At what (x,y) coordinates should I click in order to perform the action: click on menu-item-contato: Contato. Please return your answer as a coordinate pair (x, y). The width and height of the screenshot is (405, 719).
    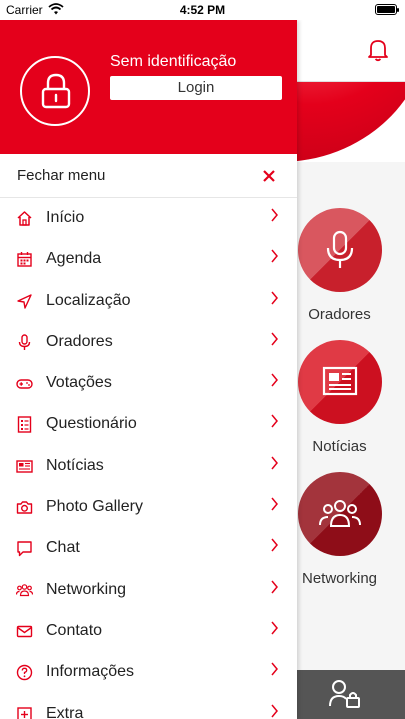
    Looking at the image, I should click on (148, 631).